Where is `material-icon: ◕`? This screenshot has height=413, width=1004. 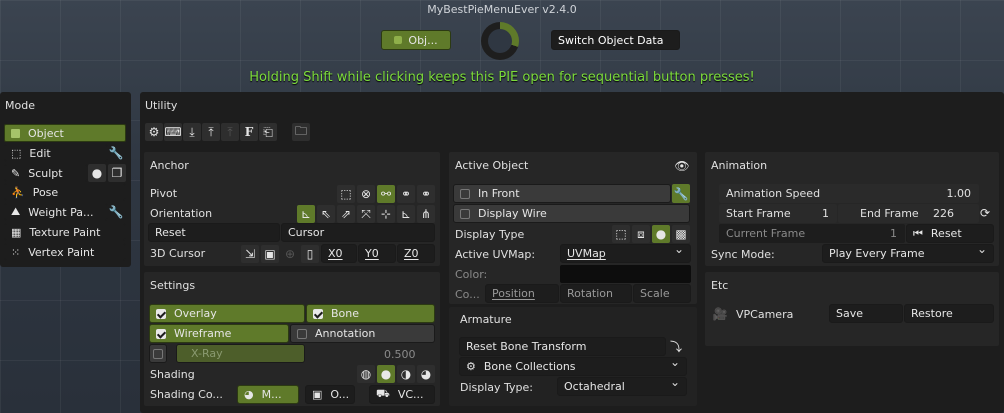
material-icon: ◕ is located at coordinates (249, 394).